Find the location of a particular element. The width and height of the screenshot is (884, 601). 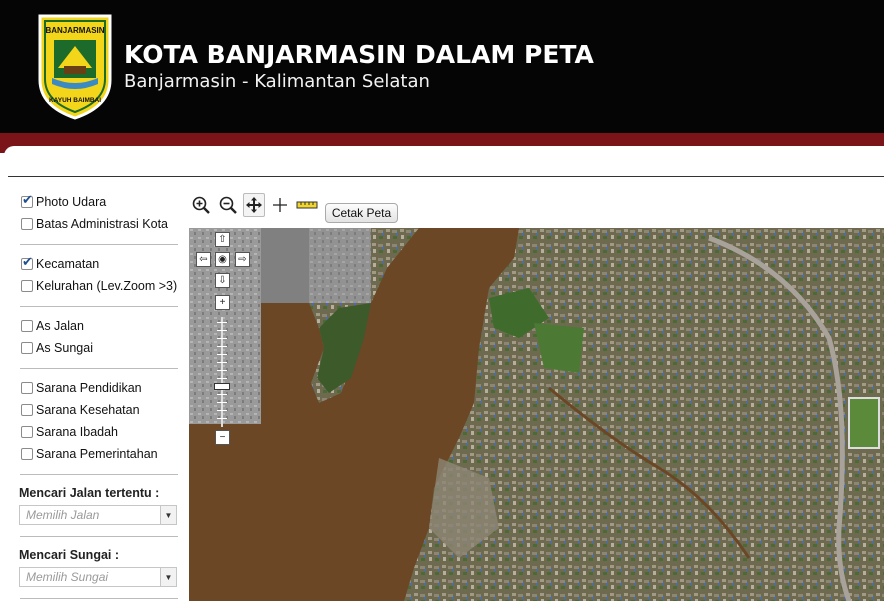

layer-sarana-kesehatan: Sarana Kesehatan is located at coordinates (80, 410).